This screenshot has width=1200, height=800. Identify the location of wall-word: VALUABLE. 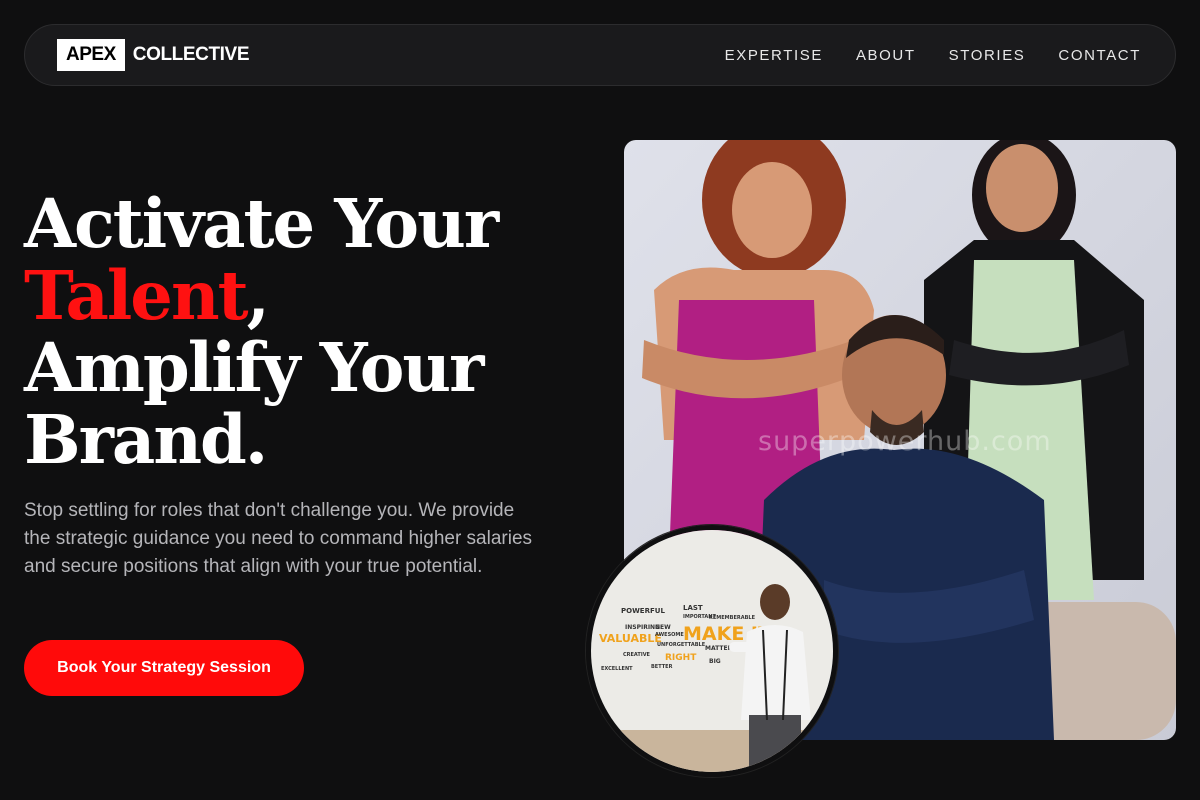
(630, 638).